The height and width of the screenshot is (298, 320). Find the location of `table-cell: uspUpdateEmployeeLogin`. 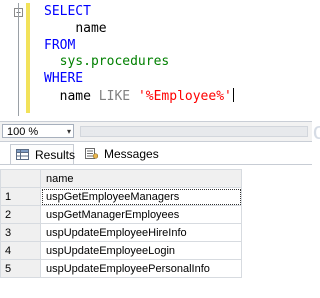

table-cell: uspUpdateEmployeeLogin is located at coordinates (141, 250).